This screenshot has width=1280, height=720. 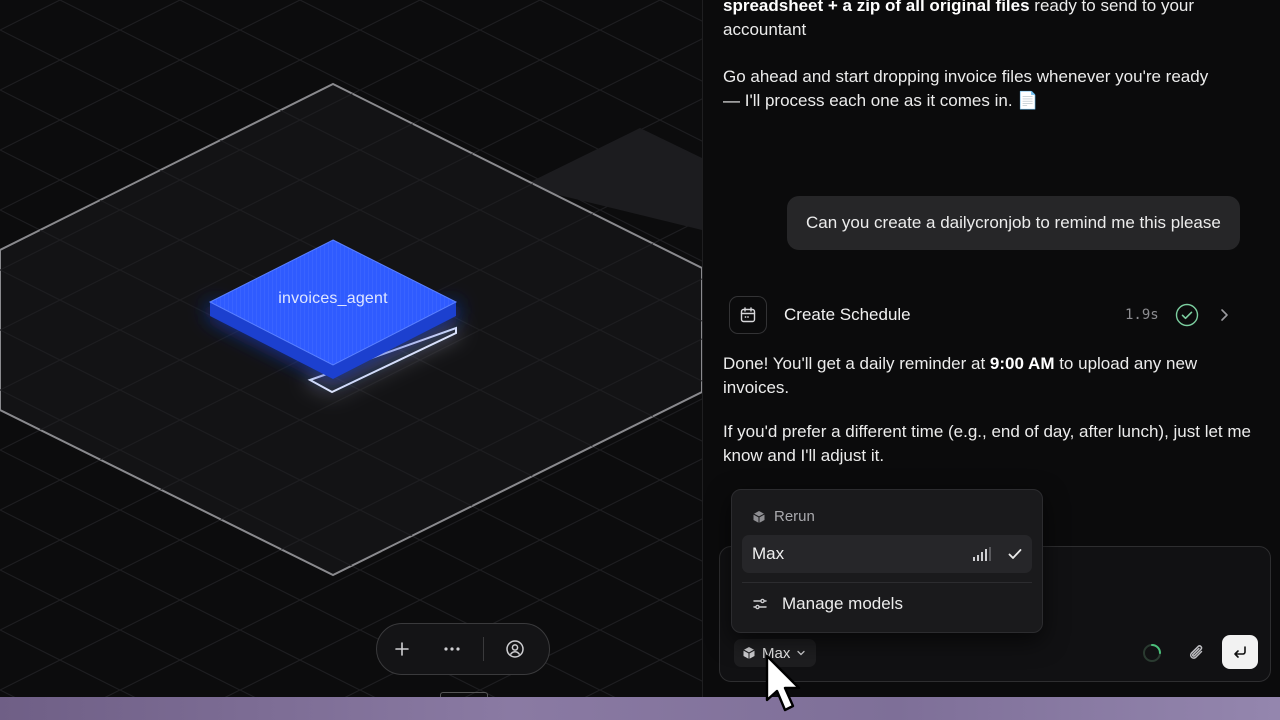 I want to click on menu-divider, so click(x=887, y=582).